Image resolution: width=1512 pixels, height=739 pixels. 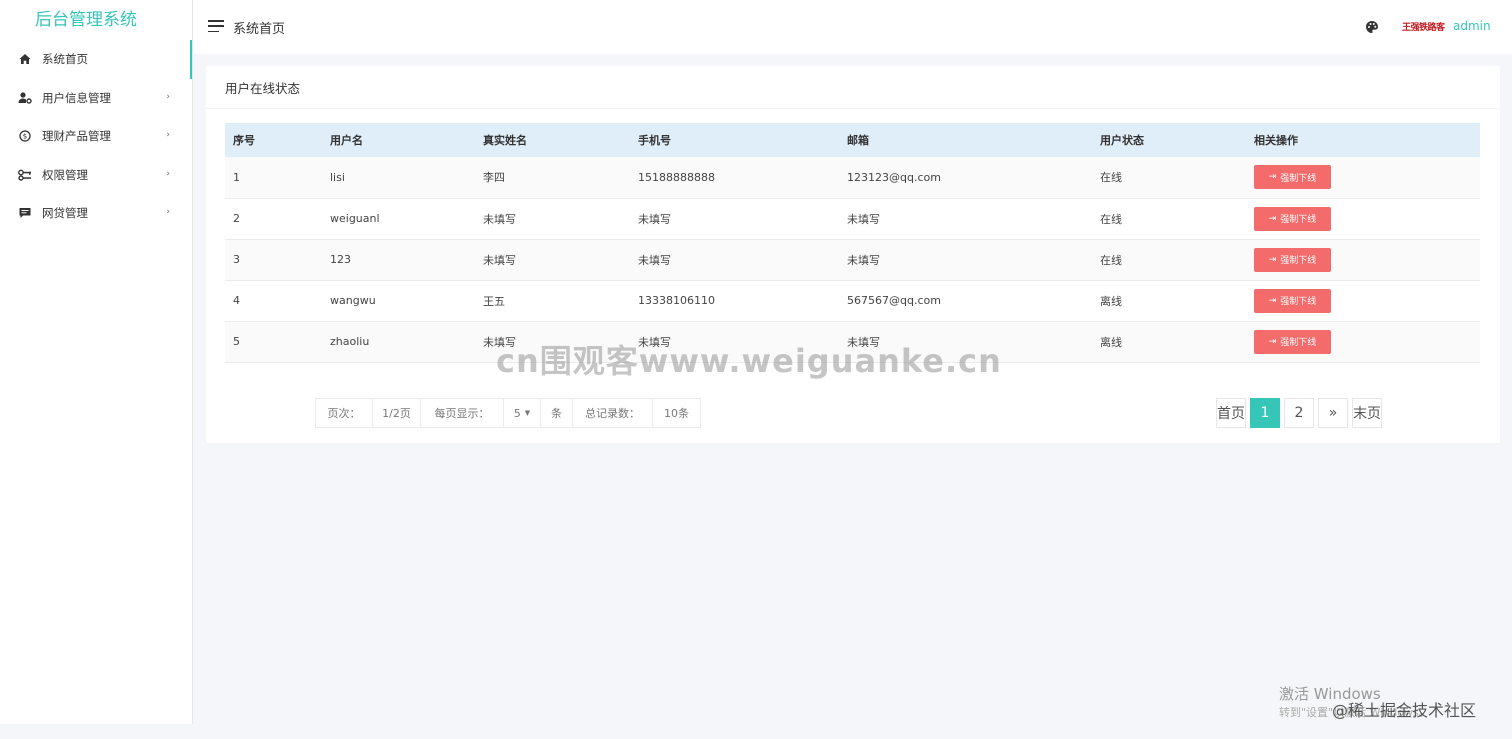 What do you see at coordinates (676, 177) in the screenshot?
I see `cell-phone: 15188888888` at bounding box center [676, 177].